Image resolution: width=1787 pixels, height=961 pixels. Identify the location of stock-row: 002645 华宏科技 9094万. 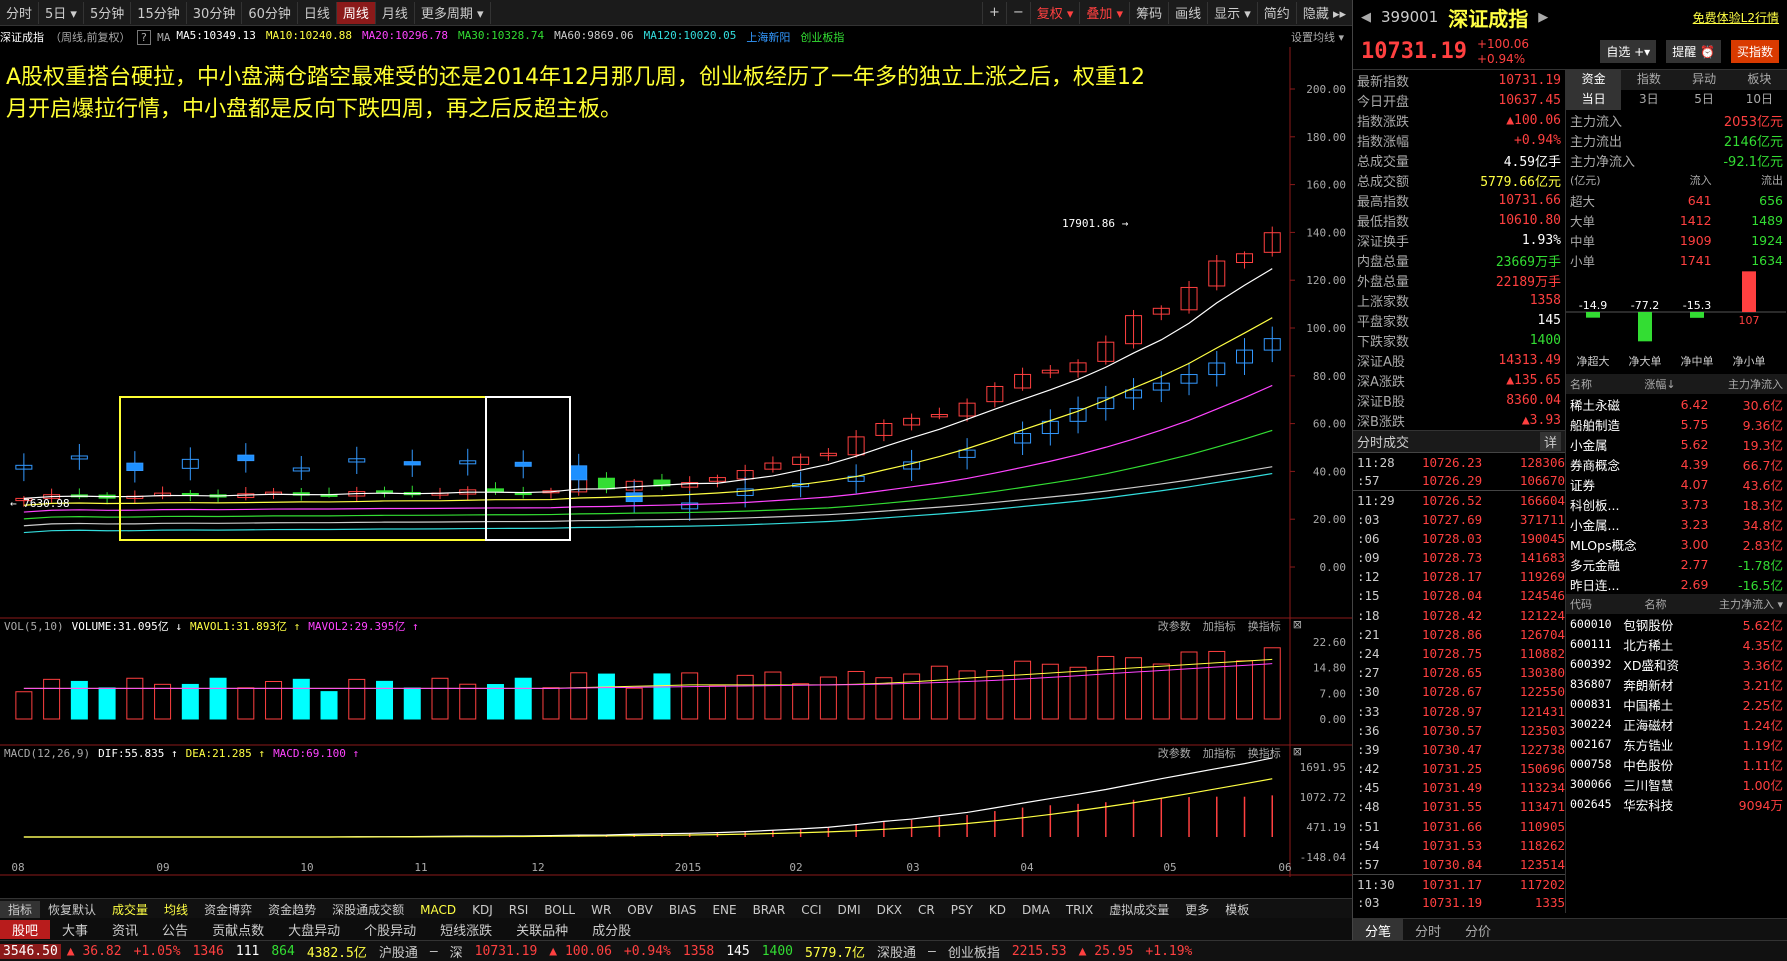
(1676, 804).